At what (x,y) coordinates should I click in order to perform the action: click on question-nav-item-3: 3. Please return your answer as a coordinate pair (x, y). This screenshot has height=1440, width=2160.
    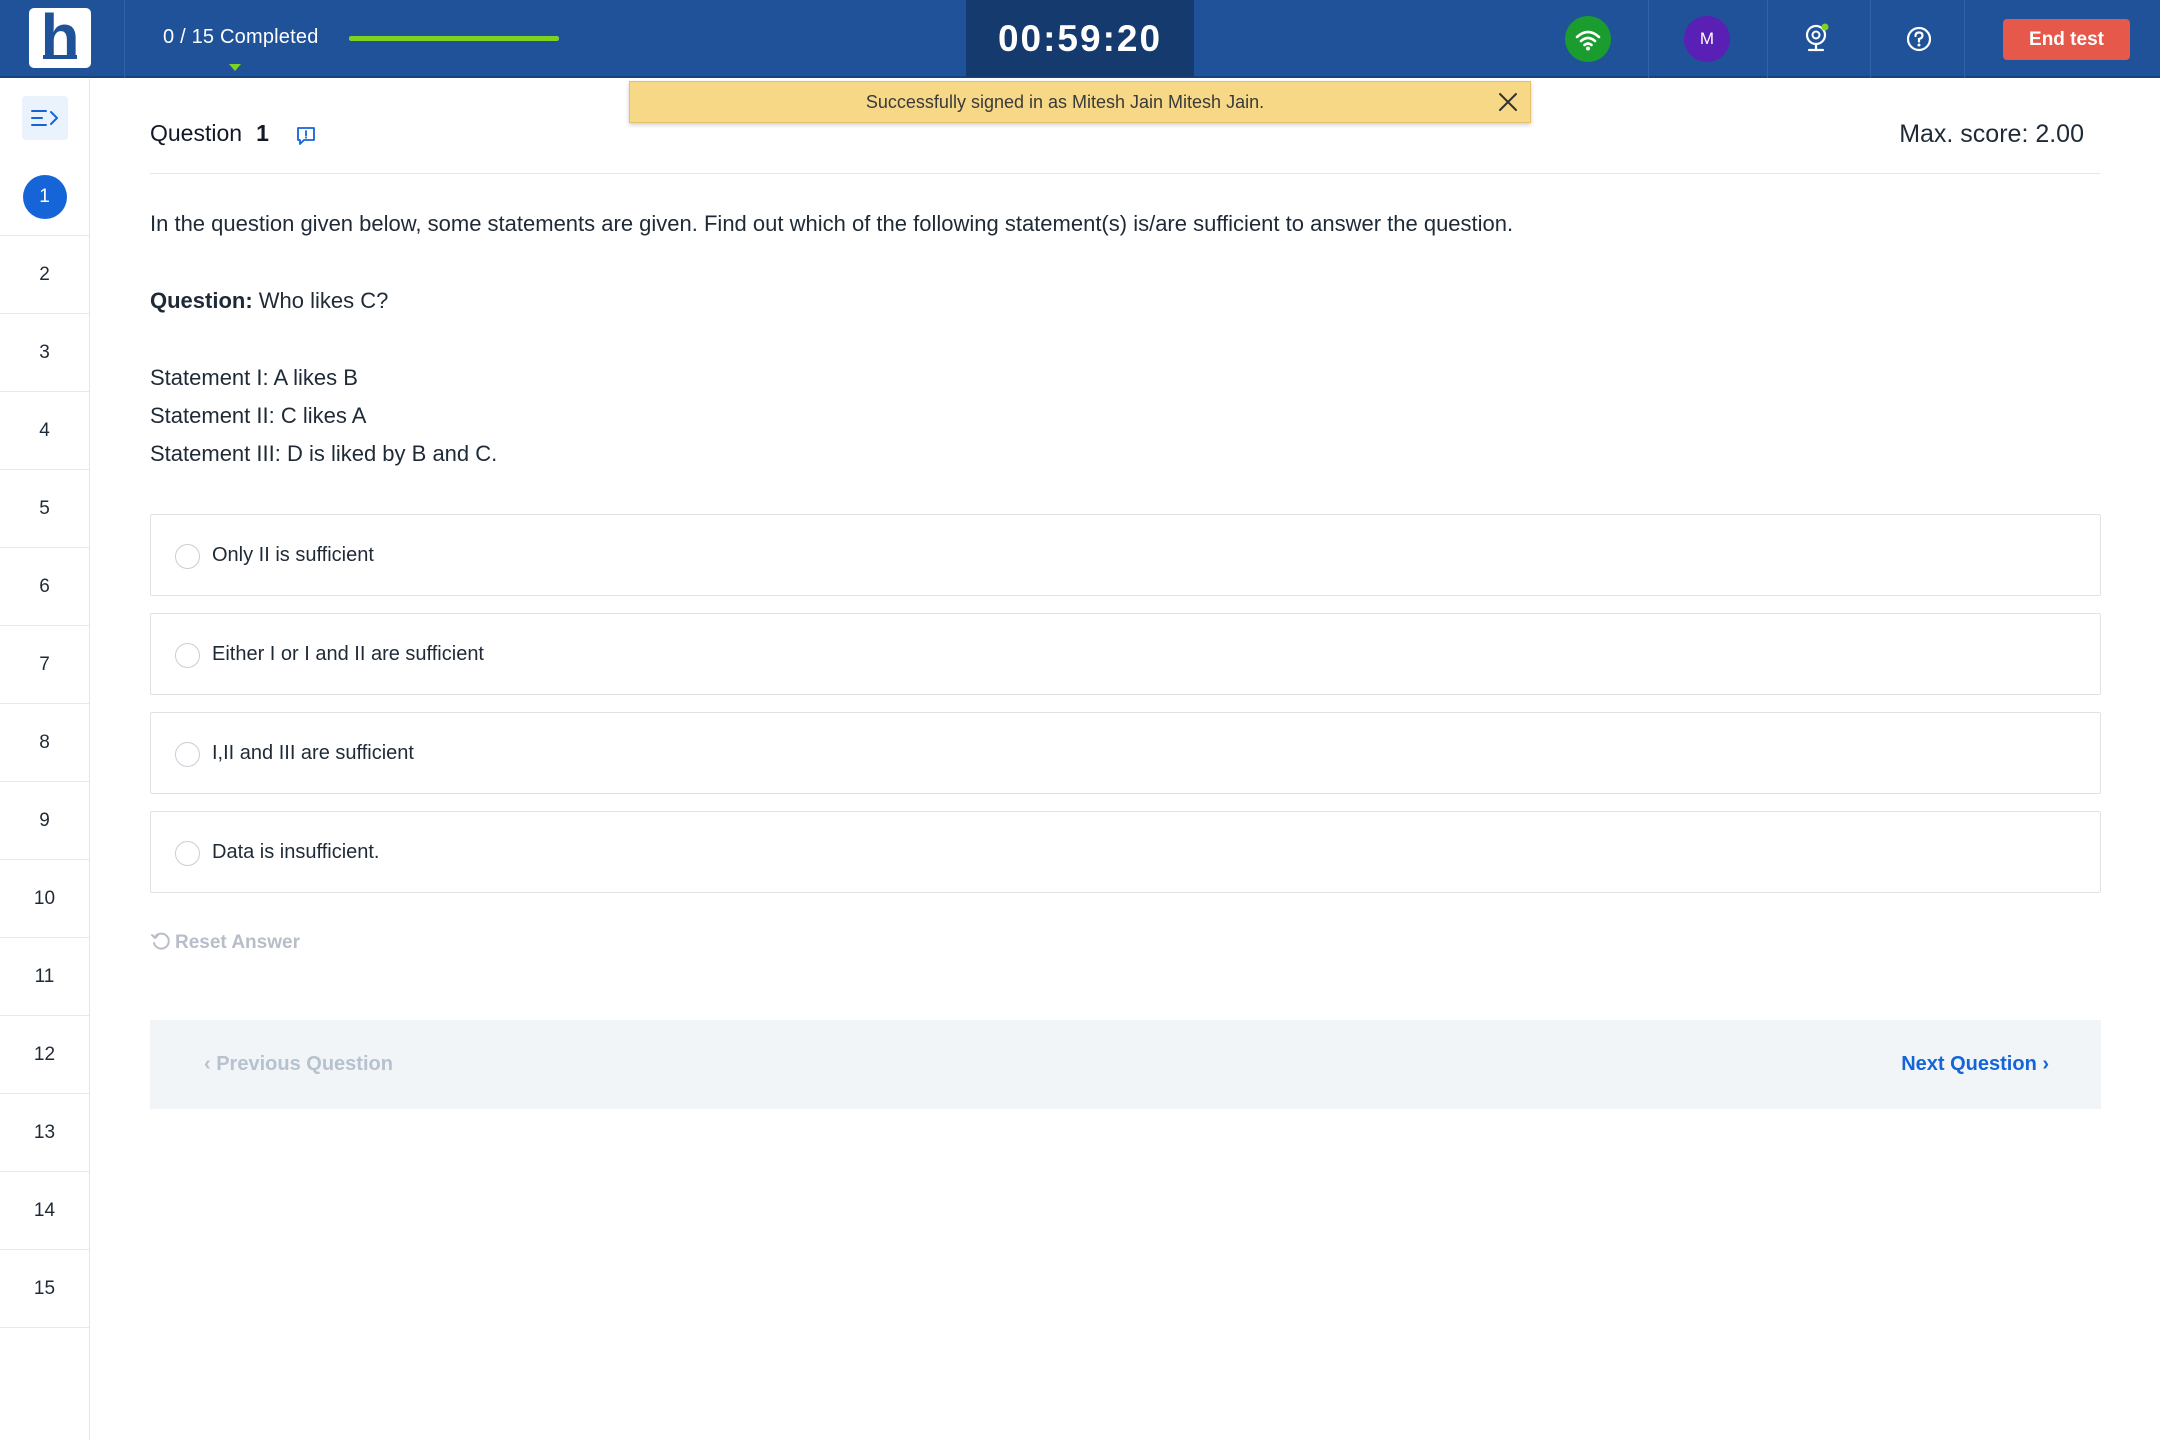
    Looking at the image, I should click on (44, 353).